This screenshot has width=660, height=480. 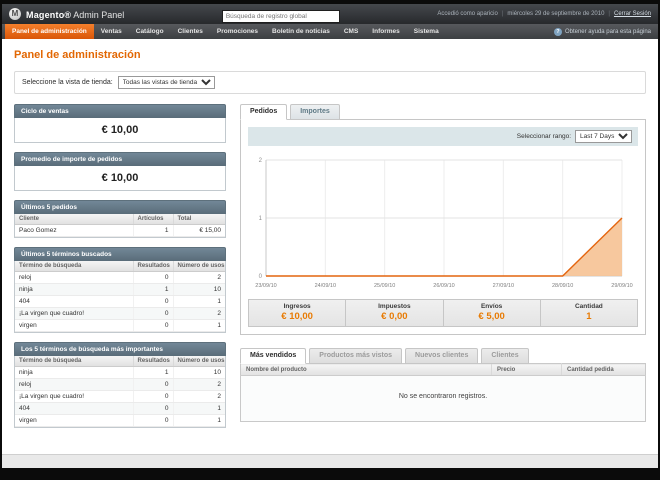 I want to click on tab-nuevos-clientes: Nuevos clientes, so click(x=442, y=356).